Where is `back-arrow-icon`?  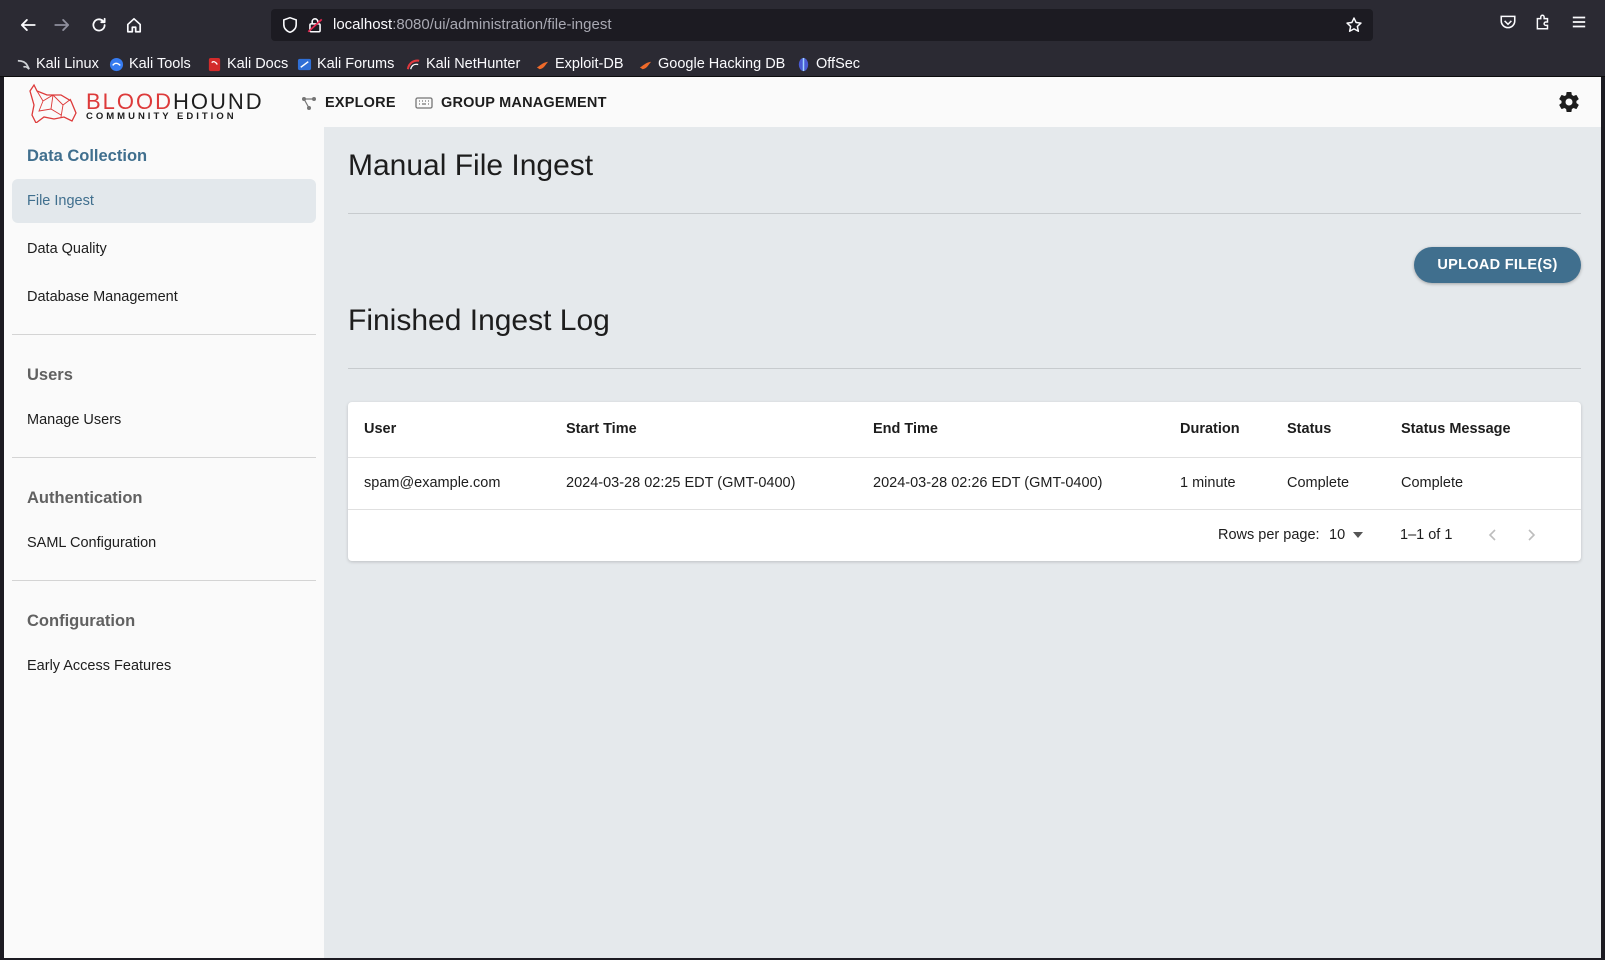 back-arrow-icon is located at coordinates (28, 25).